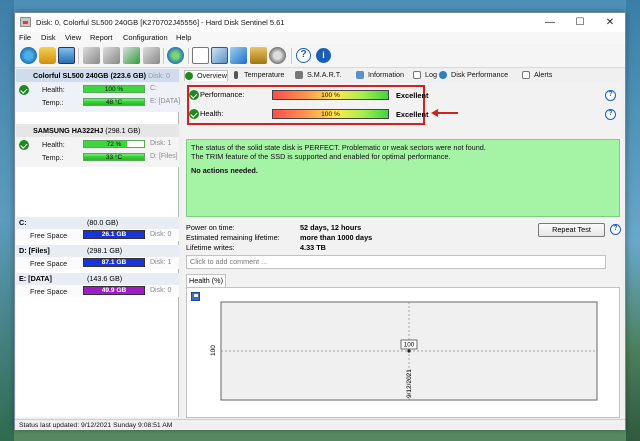 The height and width of the screenshot is (441, 640). What do you see at coordinates (159, 75) in the screenshot?
I see `disk-number: Disk: 0` at bounding box center [159, 75].